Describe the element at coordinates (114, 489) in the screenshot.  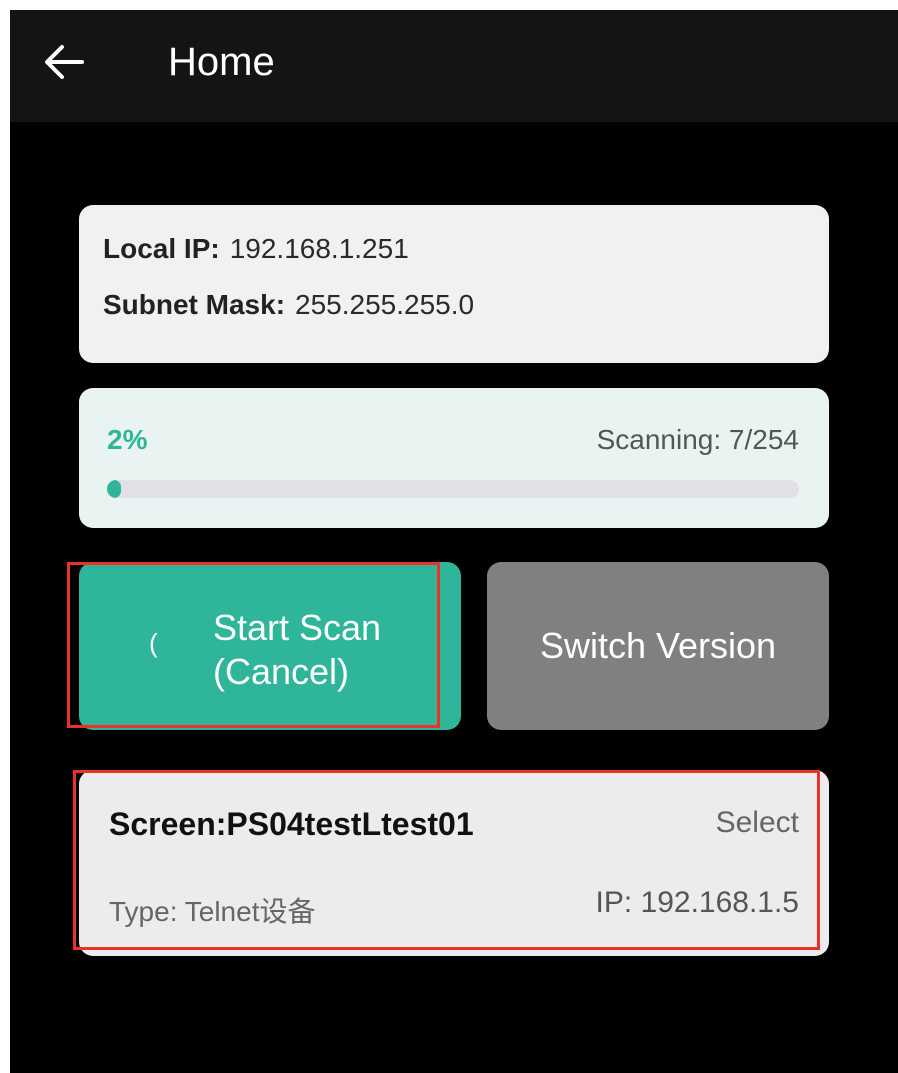
I see `progress-fill` at that location.